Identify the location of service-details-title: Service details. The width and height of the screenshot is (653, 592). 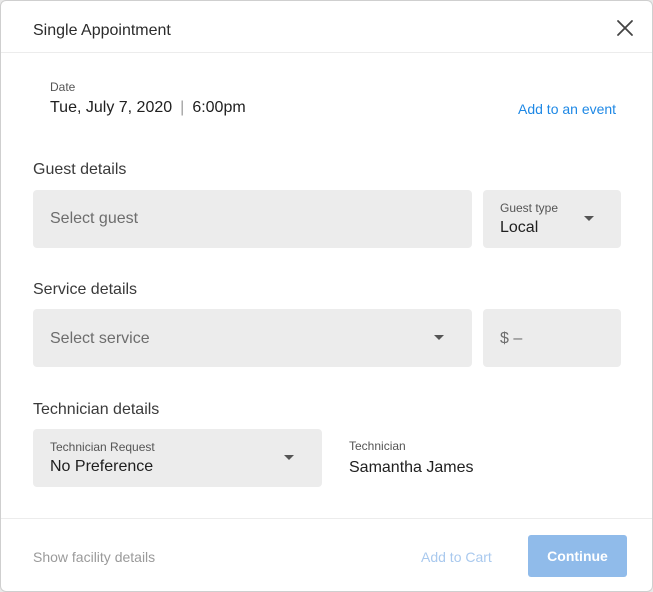
(85, 289).